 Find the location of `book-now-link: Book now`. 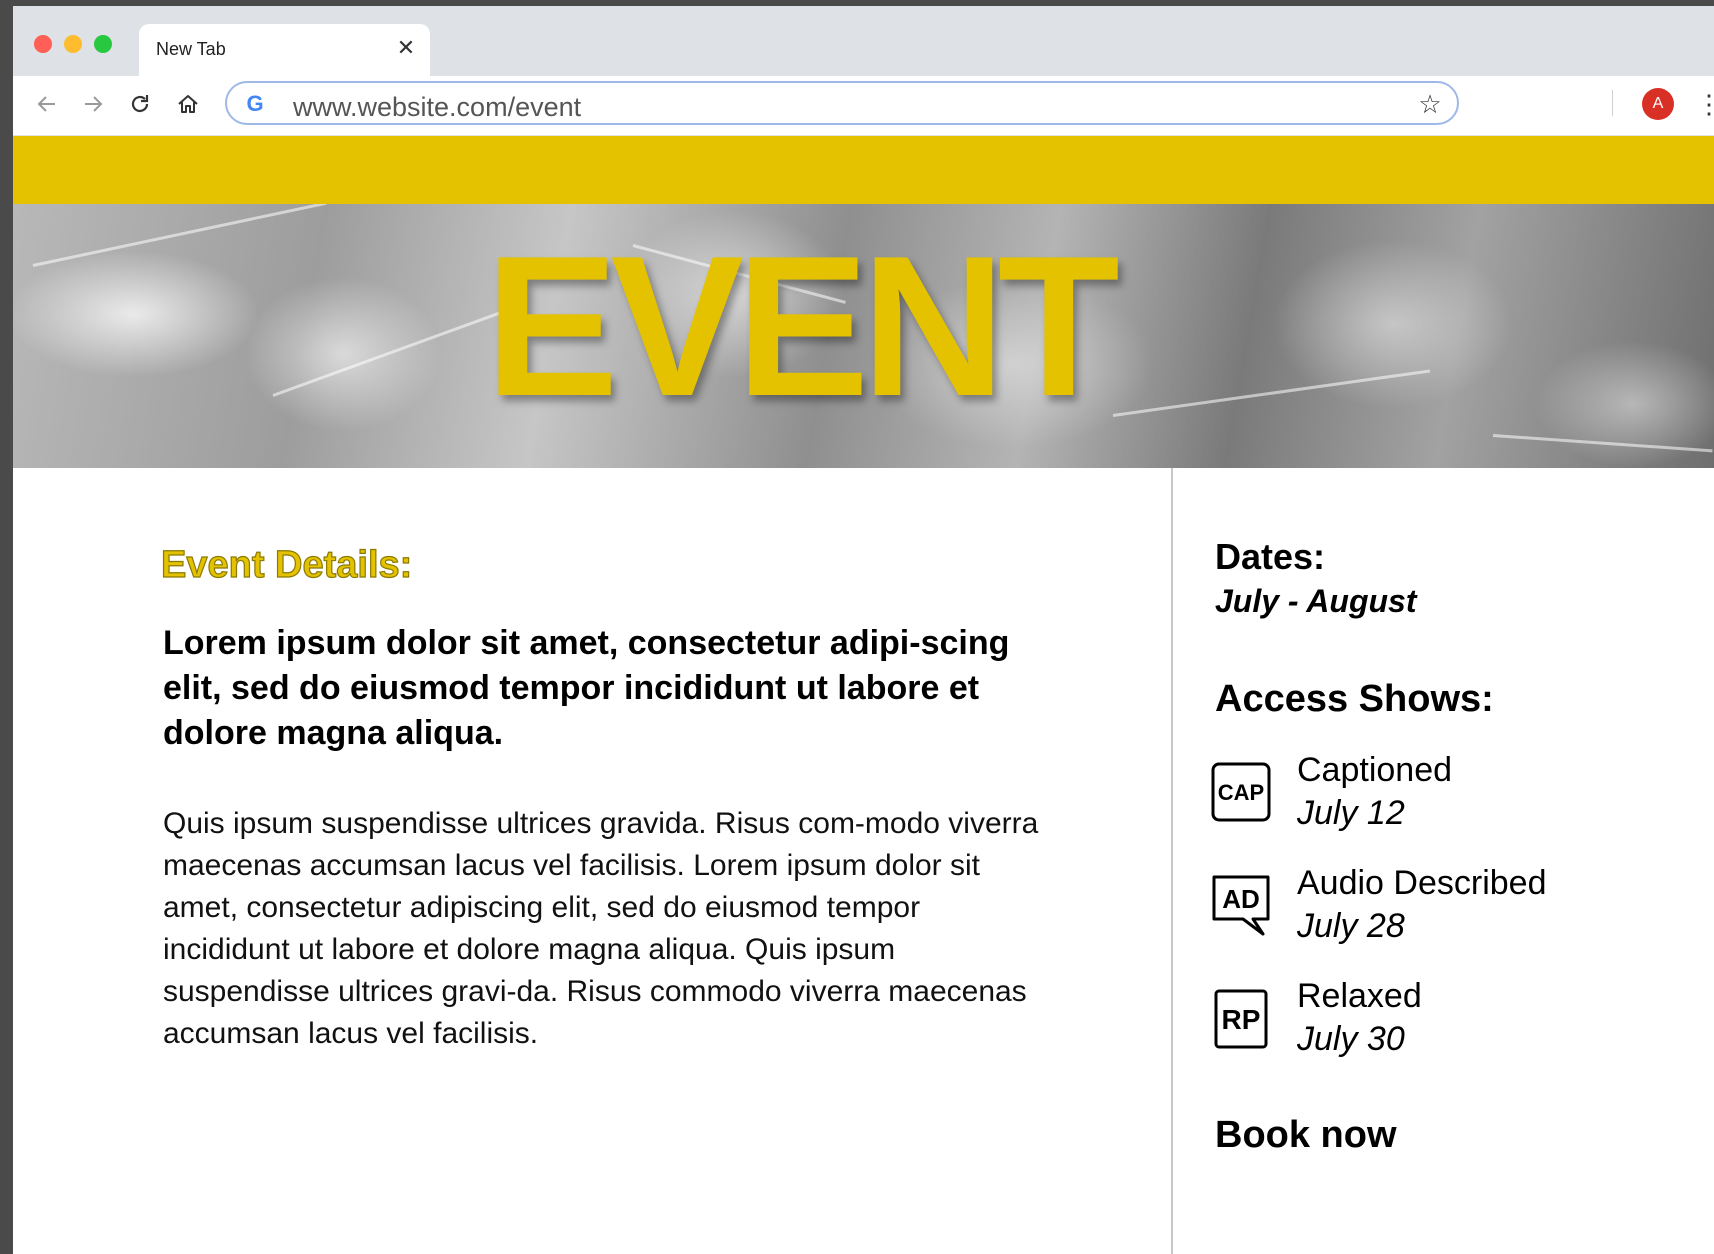

book-now-link: Book now is located at coordinates (1306, 1135).